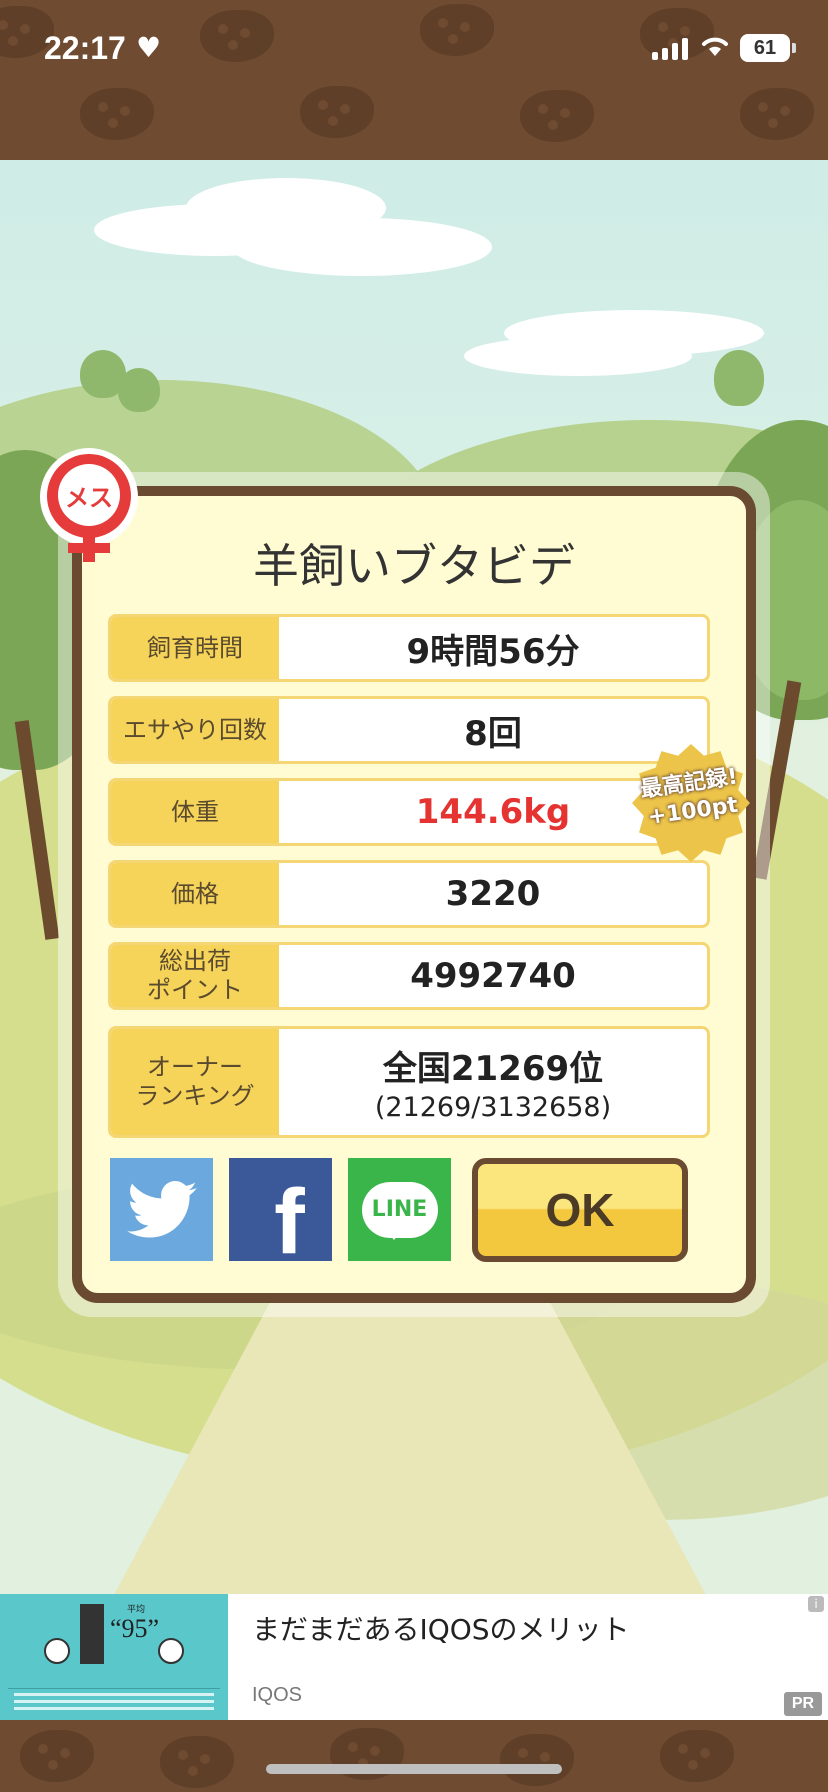  I want to click on stat-value: 全国21269位 (21269/3132658), so click(493, 1082).